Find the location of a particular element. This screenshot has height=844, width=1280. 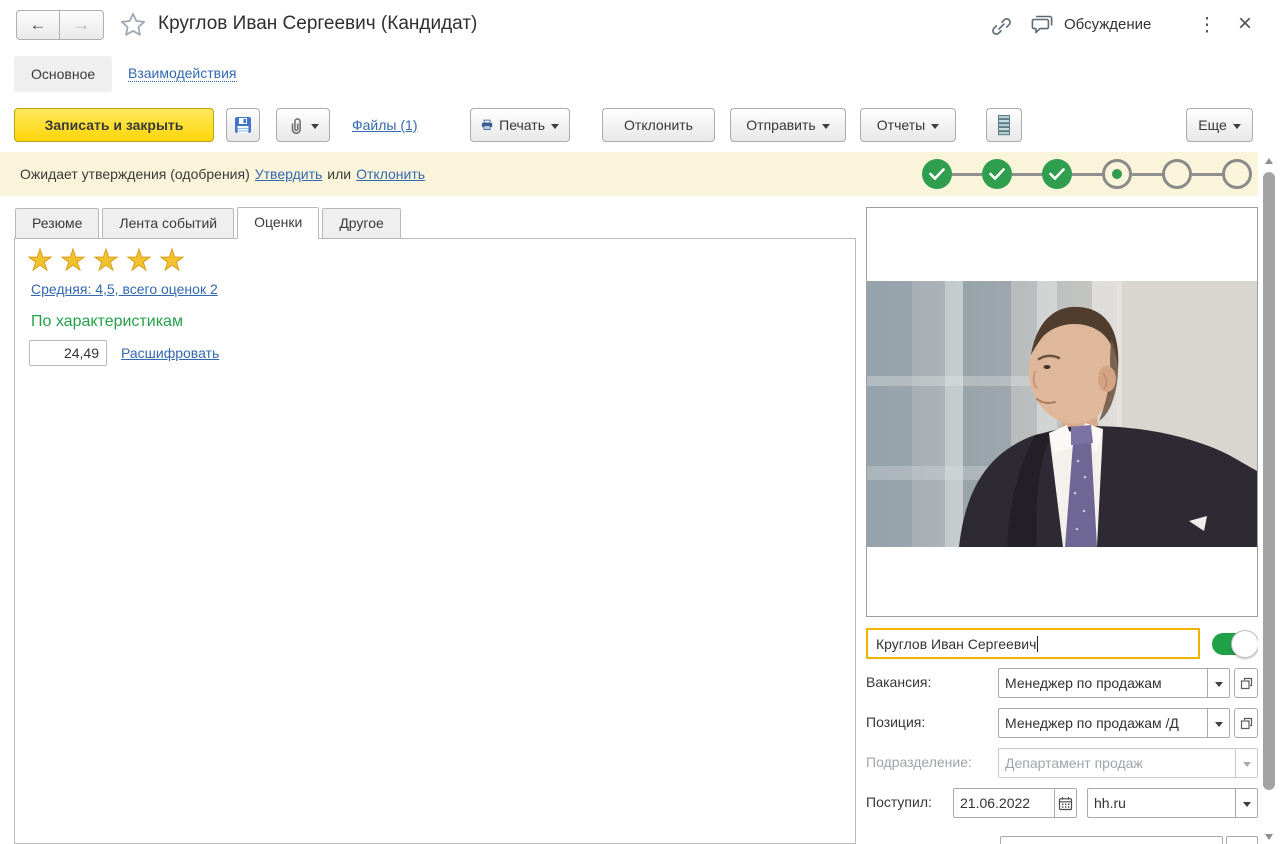

approval-progress-stepper is located at coordinates (1087, 174).